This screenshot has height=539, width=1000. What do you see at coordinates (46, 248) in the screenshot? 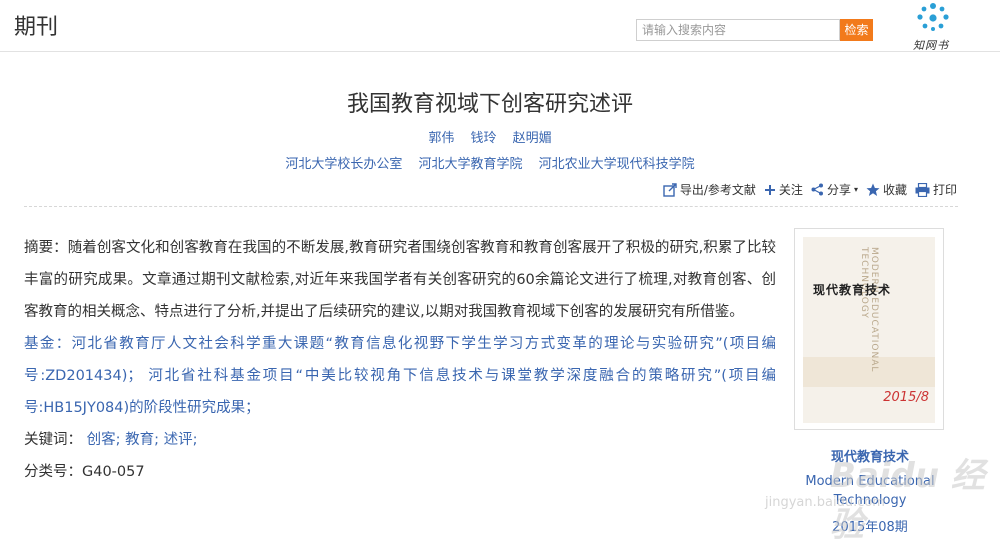
I see `abstract-label: 摘要：` at bounding box center [46, 248].